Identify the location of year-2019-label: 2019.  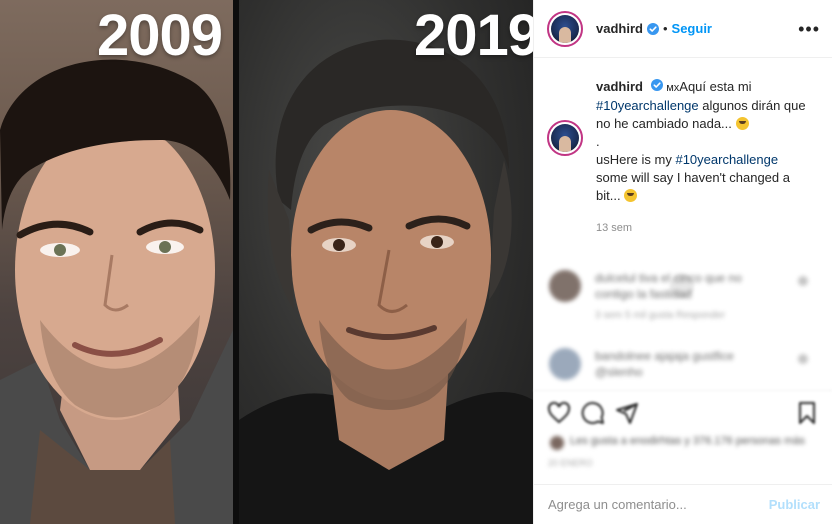
(473, 35).